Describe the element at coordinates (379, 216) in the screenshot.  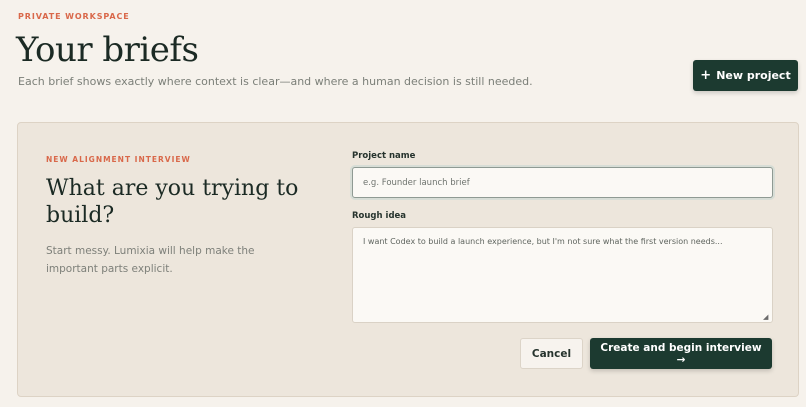
I see `rough-idea-label: Rough idea` at that location.